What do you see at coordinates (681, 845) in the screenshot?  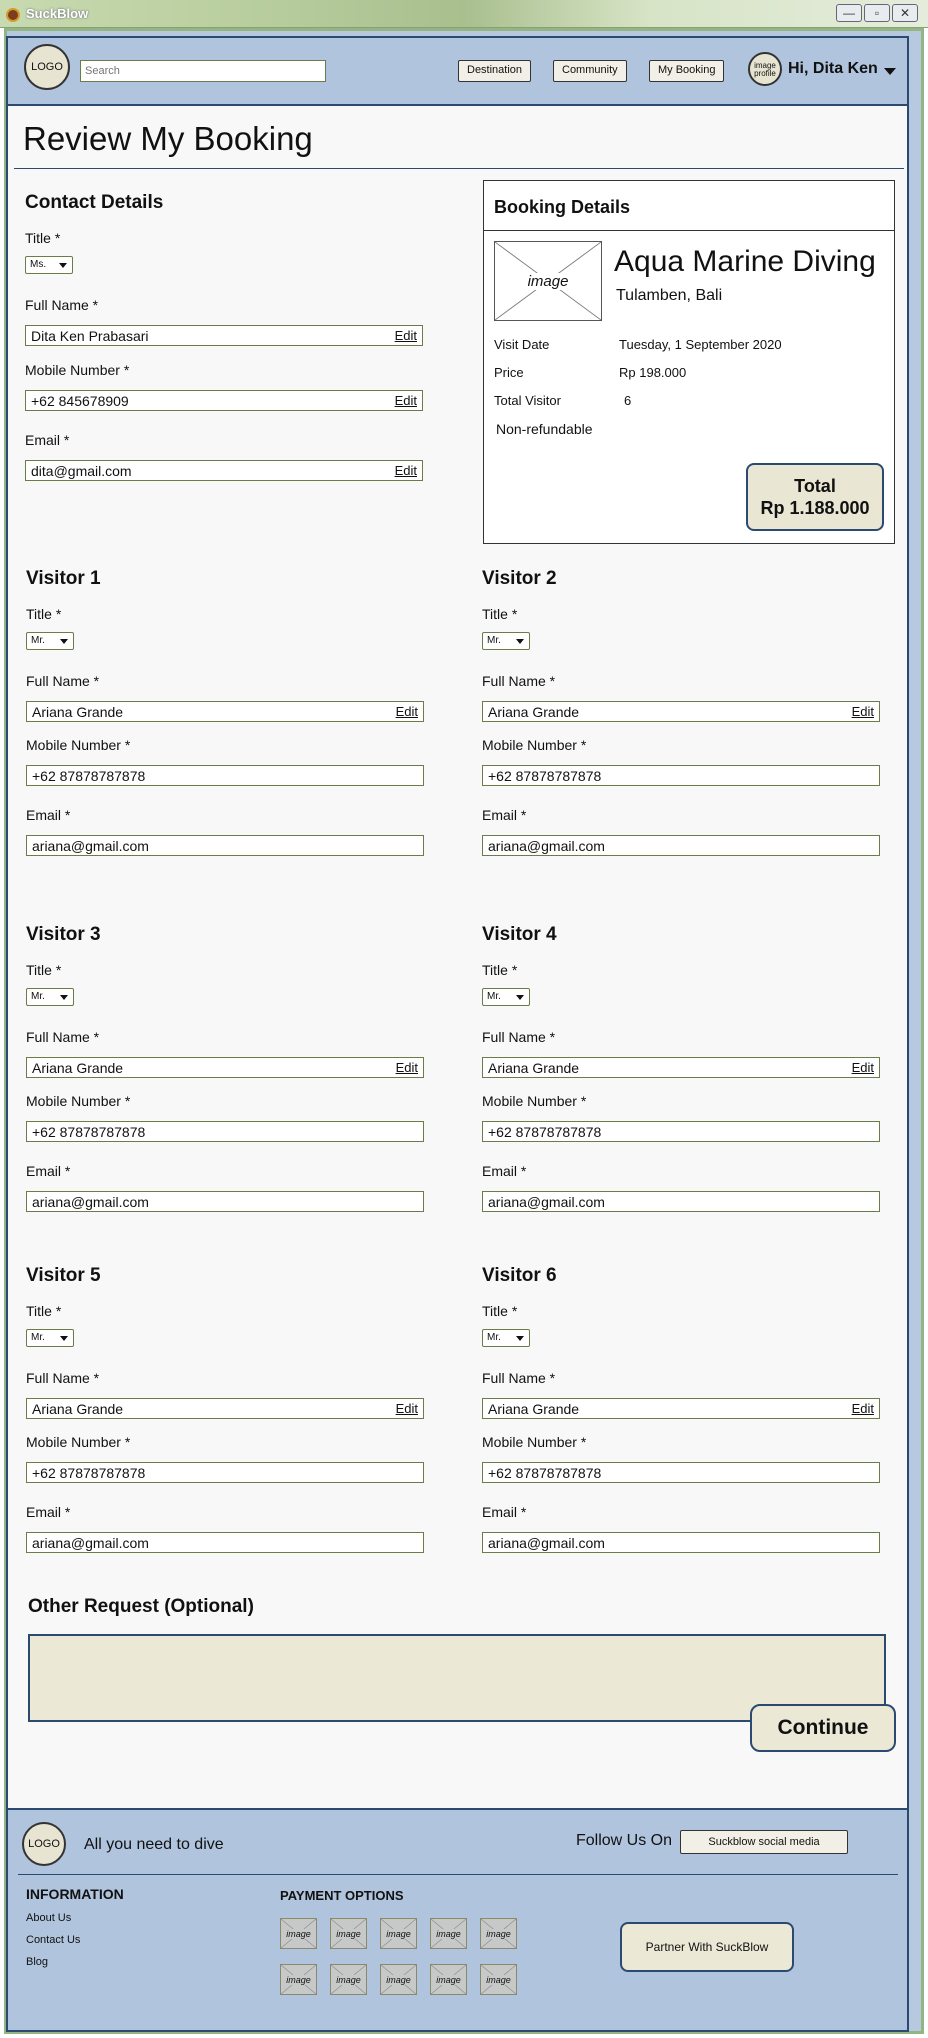 I see `visitor-2-email-field: ariana@gmail.com` at bounding box center [681, 845].